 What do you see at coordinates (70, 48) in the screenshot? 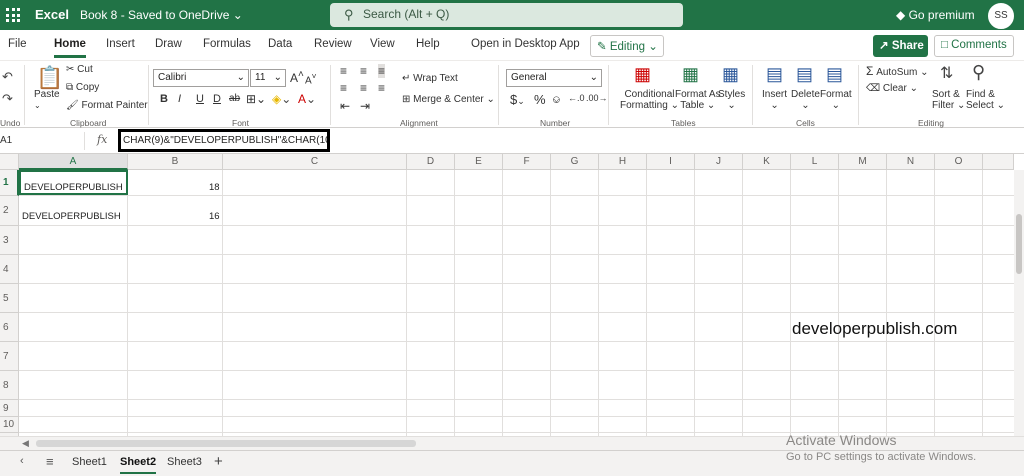
I see `tab-home: Home` at bounding box center [70, 48].